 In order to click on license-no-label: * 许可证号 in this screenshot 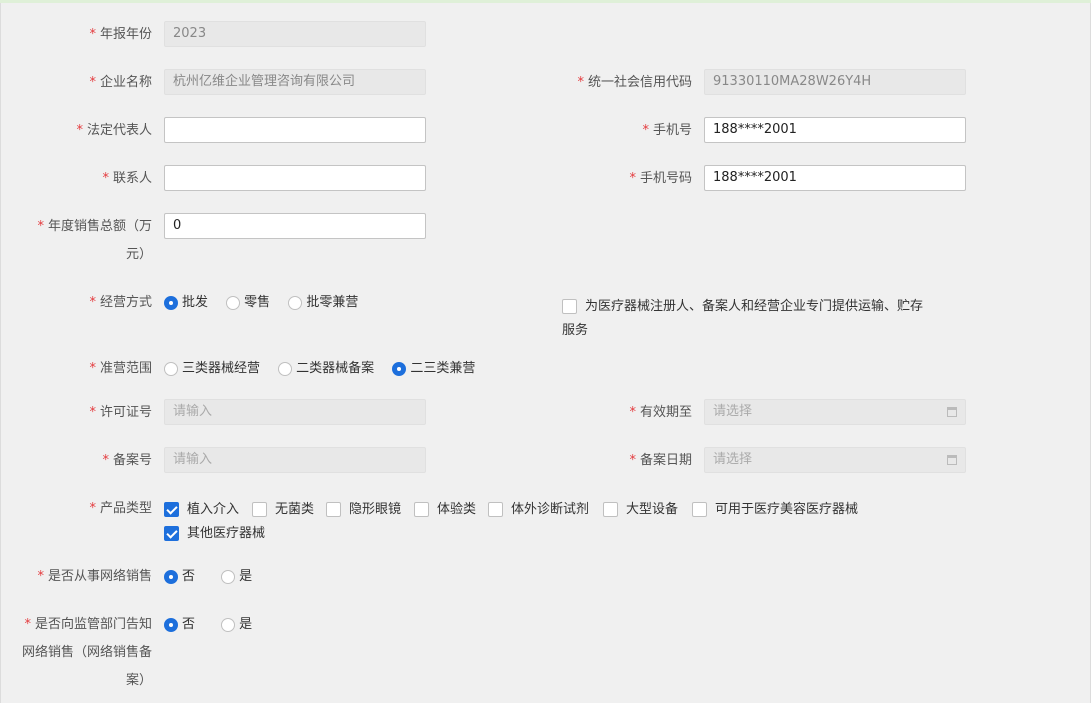, I will do `click(120, 412)`.